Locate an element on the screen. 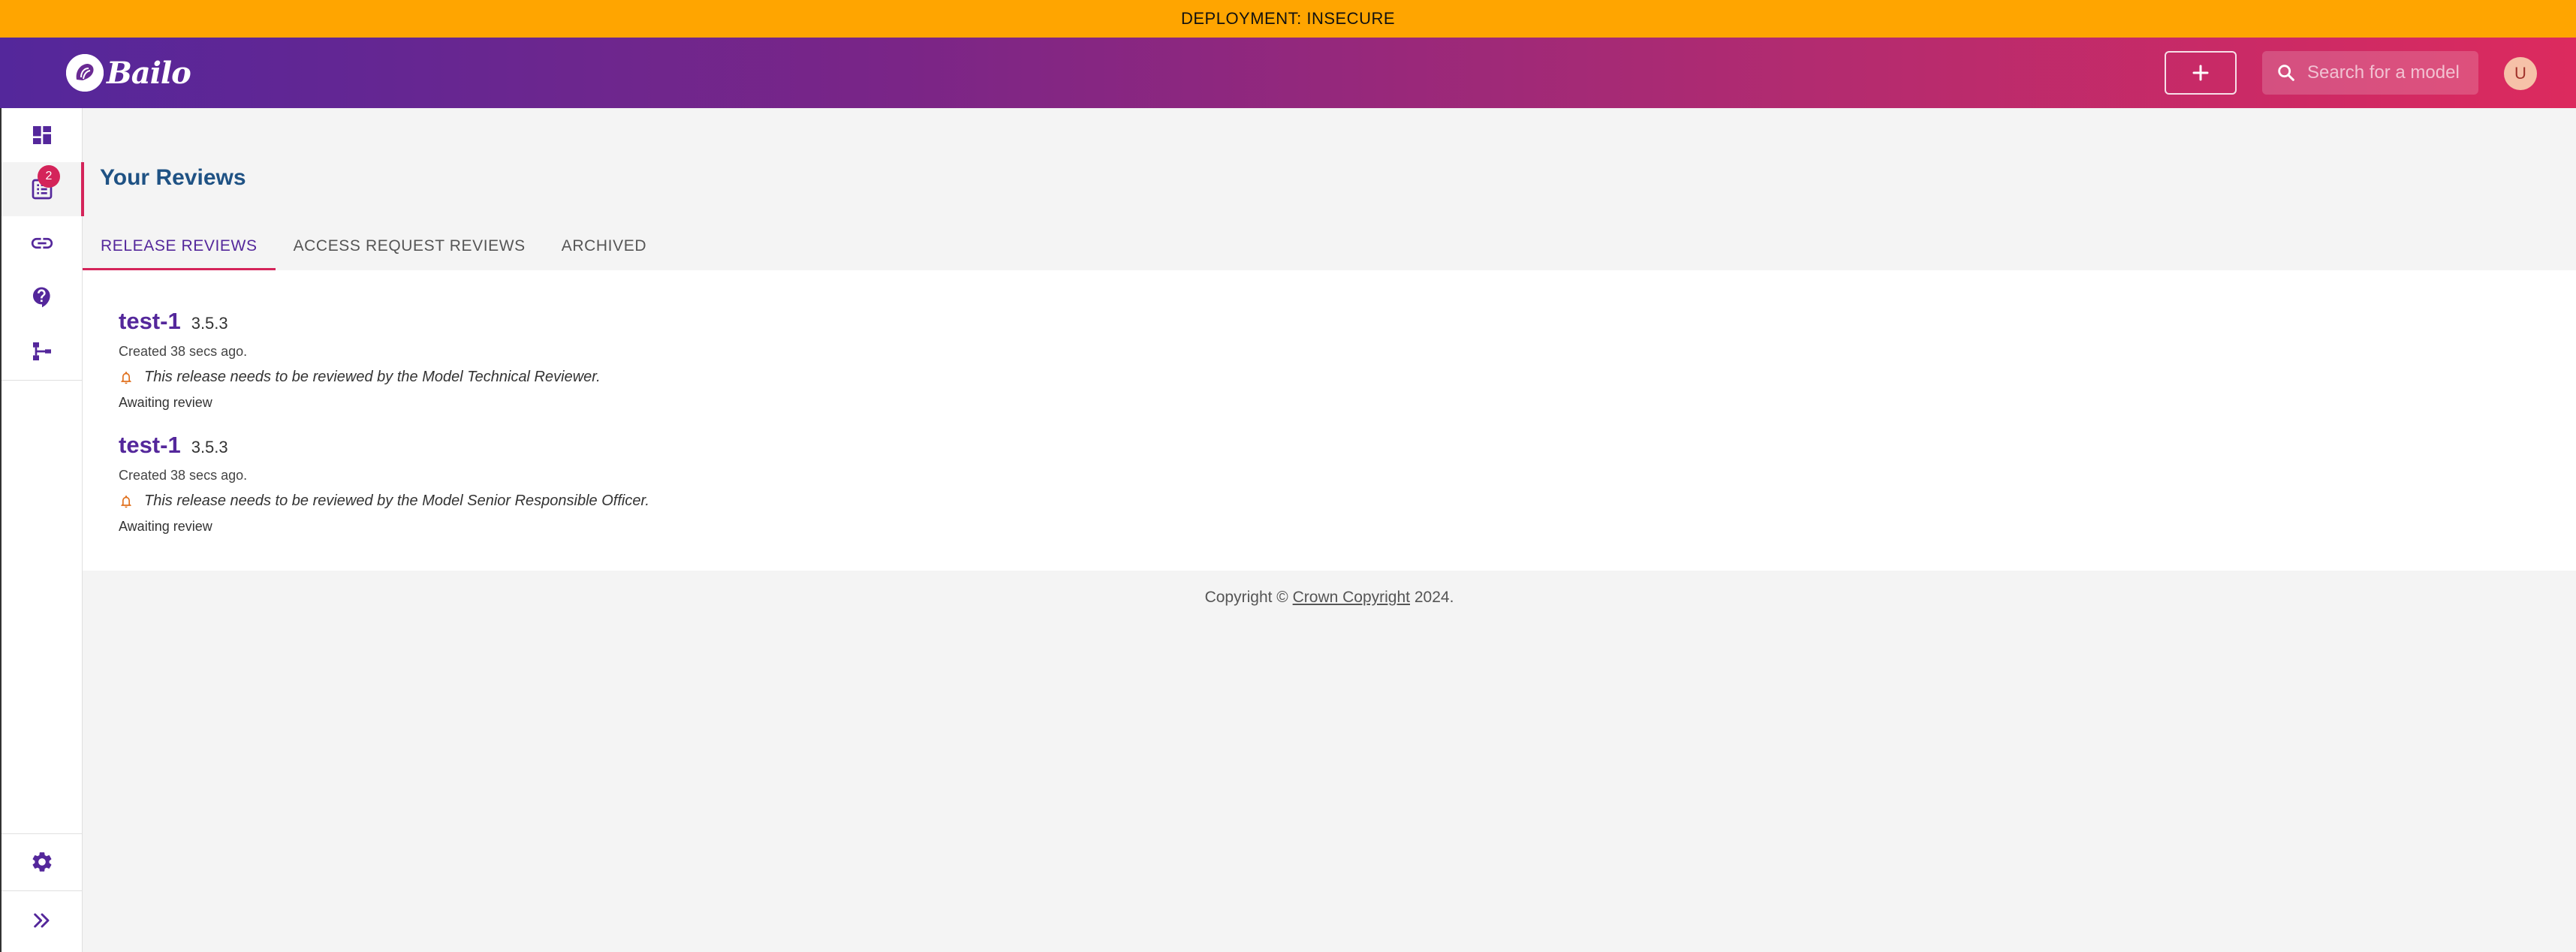  search-input is located at coordinates (2389, 72).